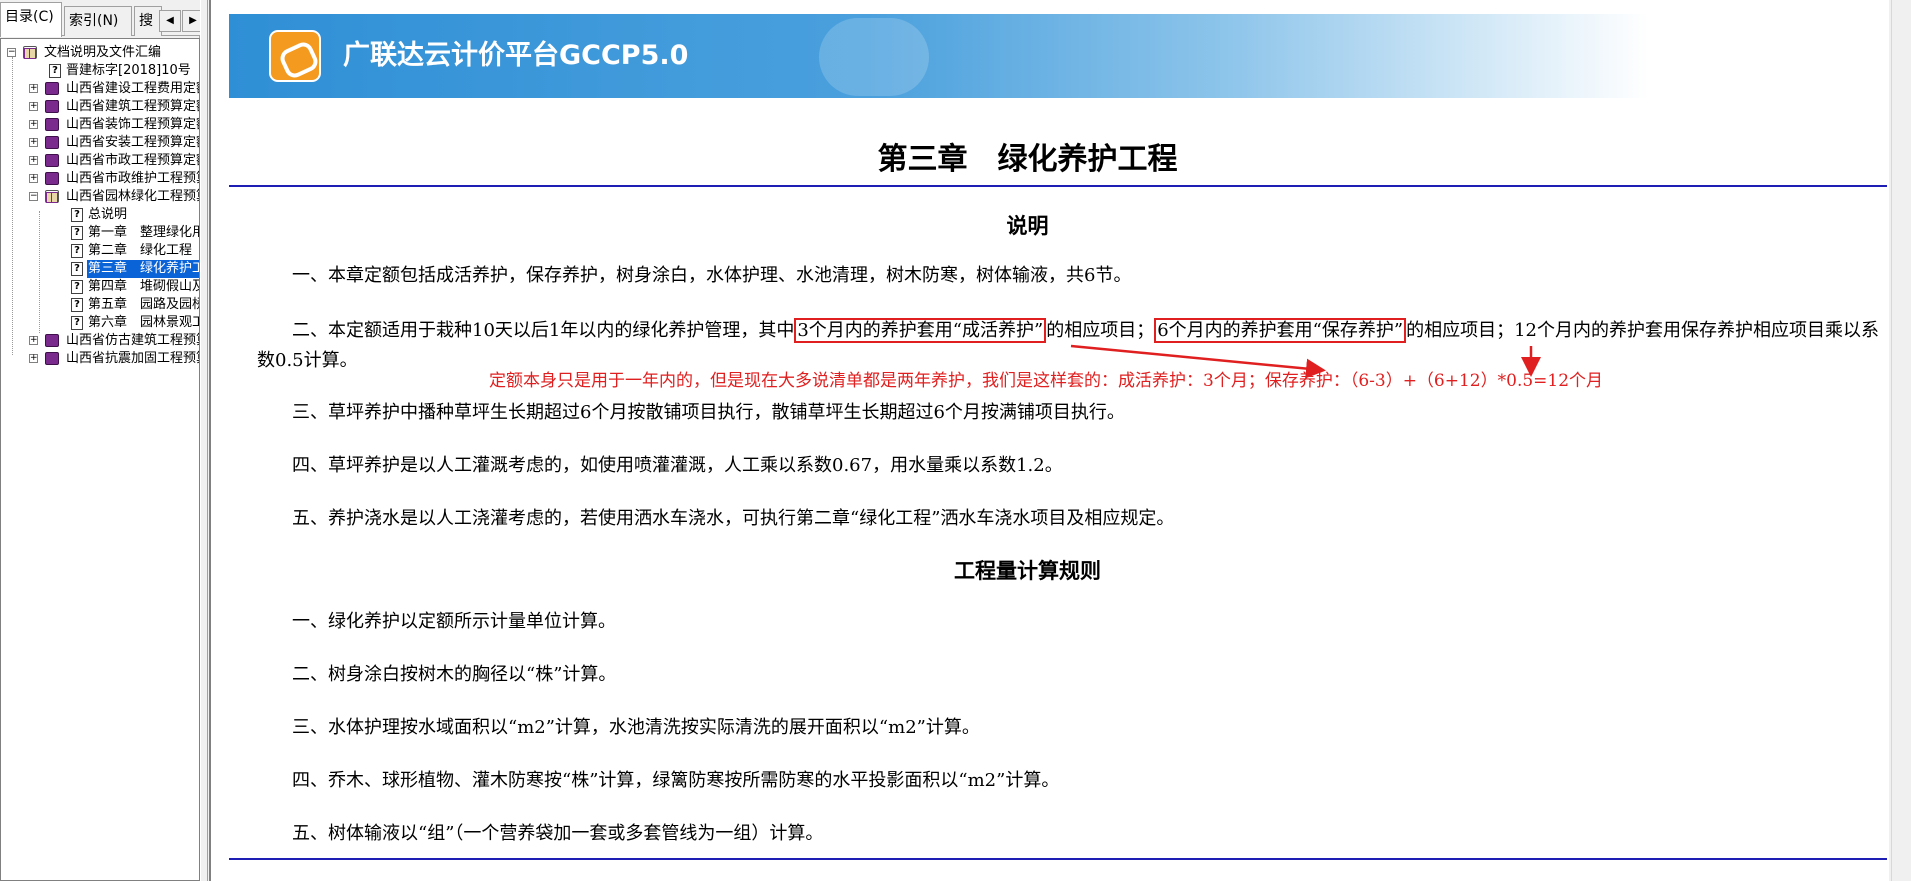  Describe the element at coordinates (1058, 859) in the screenshot. I see `bottom-rule` at that location.